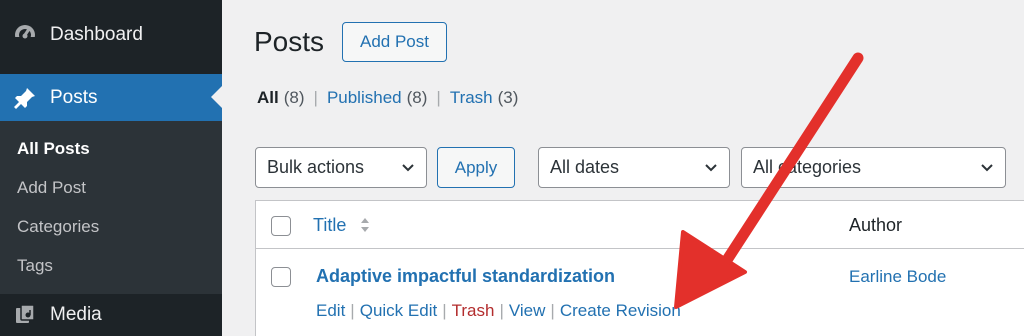 This screenshot has width=1024, height=336. Describe the element at coordinates (471, 98) in the screenshot. I see `filter-trash: Trash` at that location.